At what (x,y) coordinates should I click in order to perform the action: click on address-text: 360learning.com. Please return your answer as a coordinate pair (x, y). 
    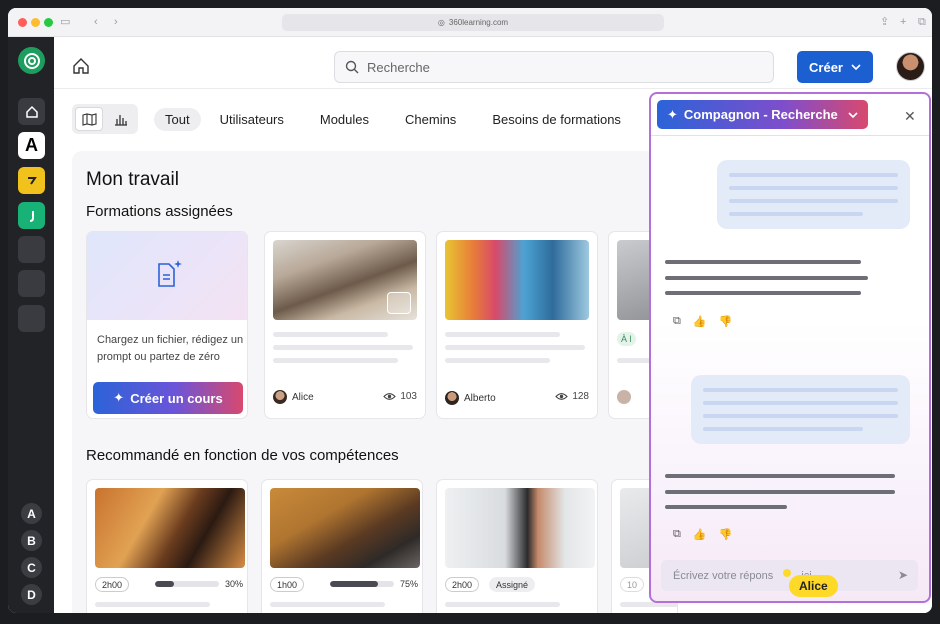
    Looking at the image, I should click on (478, 22).